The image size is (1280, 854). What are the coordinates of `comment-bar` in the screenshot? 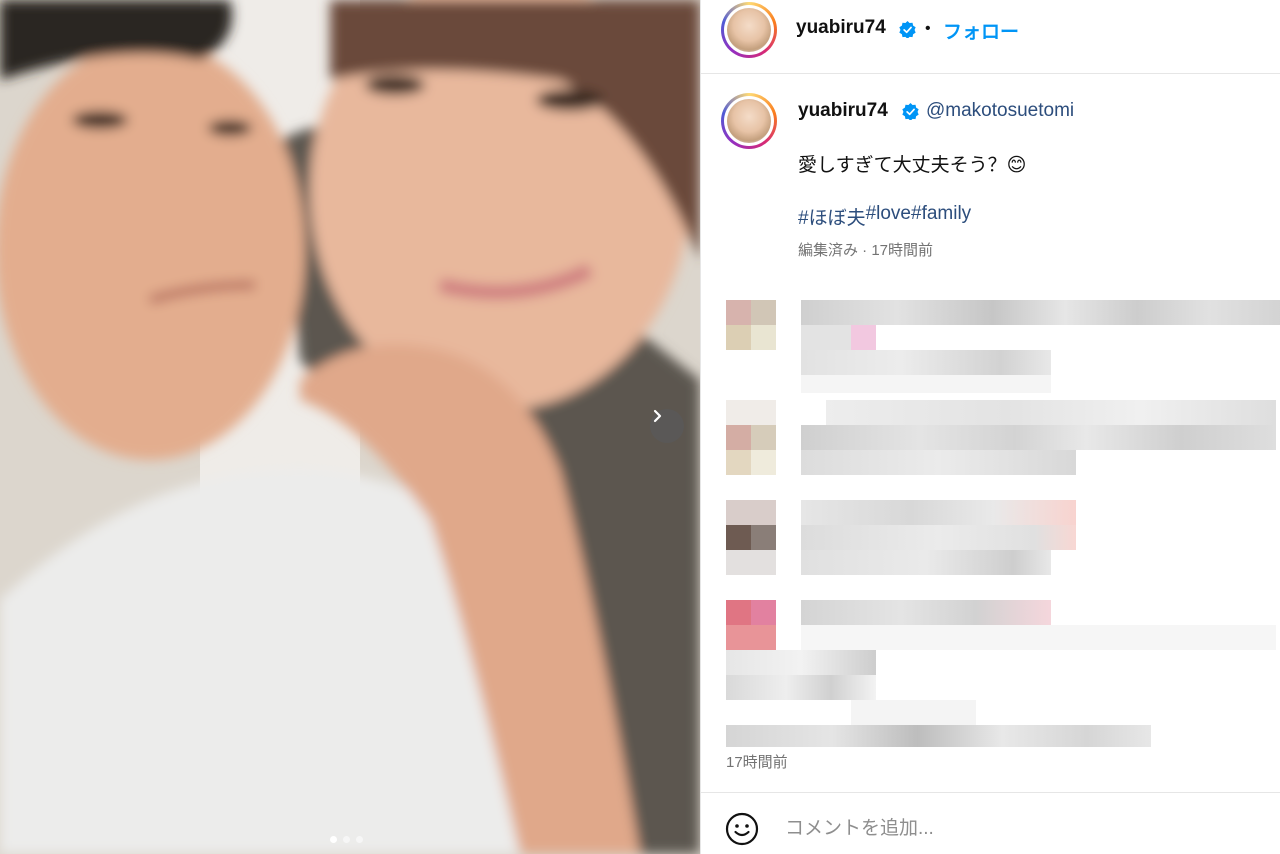 It's located at (990, 823).